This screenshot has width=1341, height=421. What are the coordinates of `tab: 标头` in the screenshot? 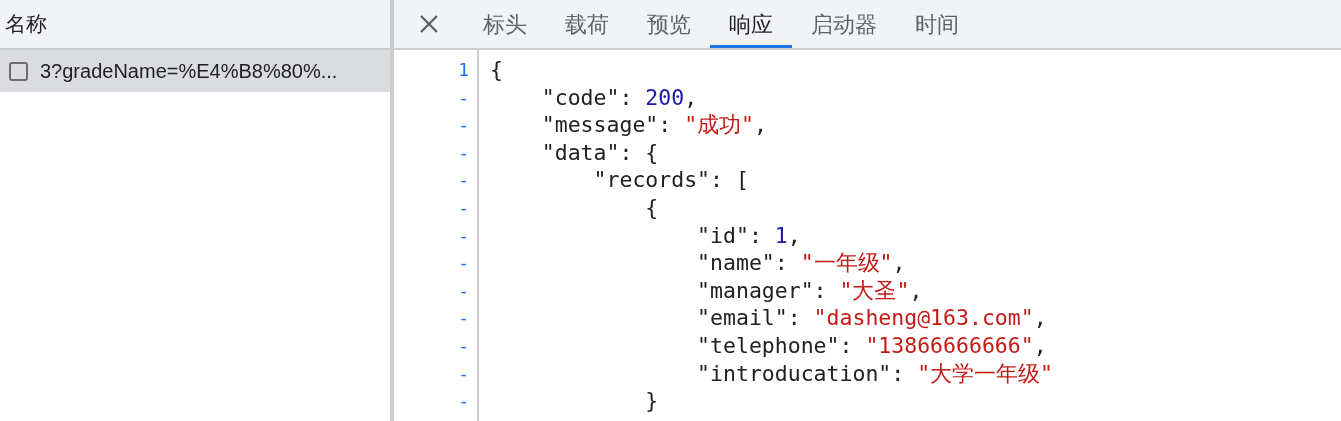 It's located at (505, 24).